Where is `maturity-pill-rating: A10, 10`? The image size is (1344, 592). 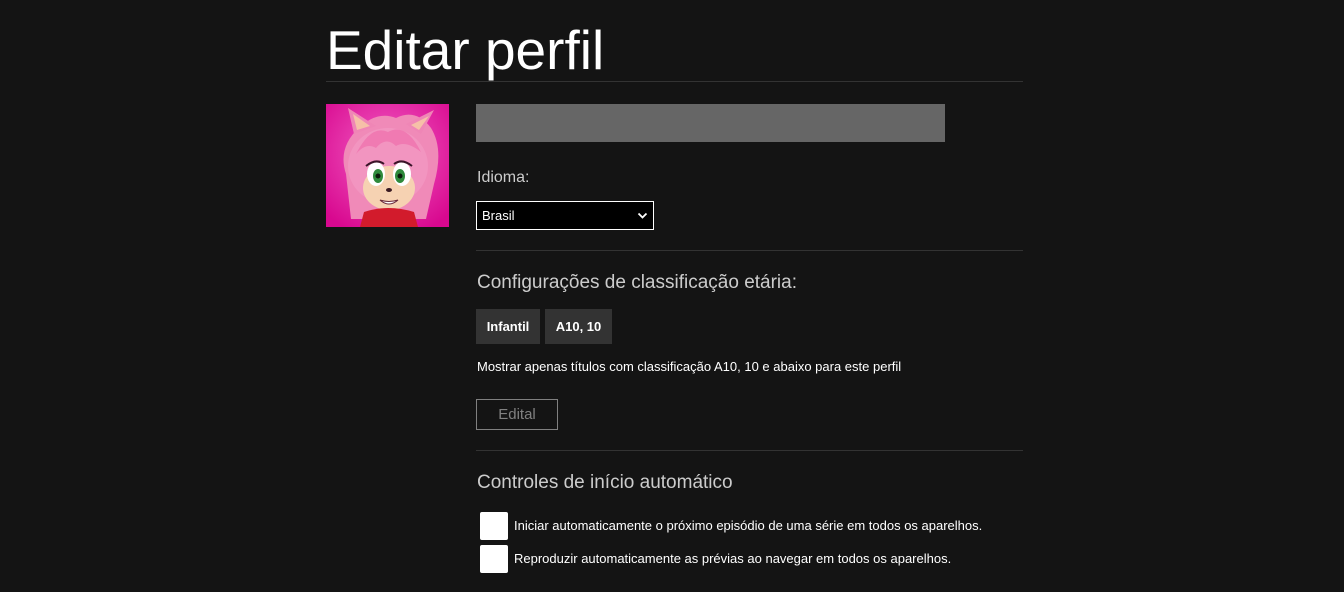
maturity-pill-rating: A10, 10 is located at coordinates (578, 326).